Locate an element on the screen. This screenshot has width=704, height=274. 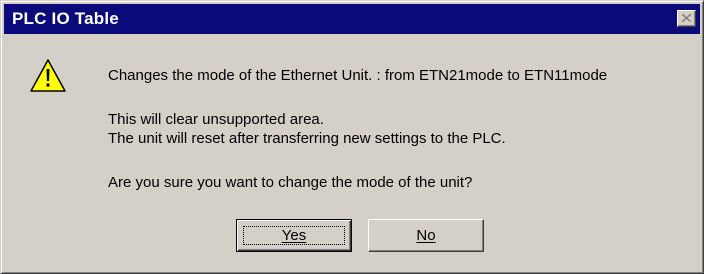
yes-button: Yes is located at coordinates (294, 235).